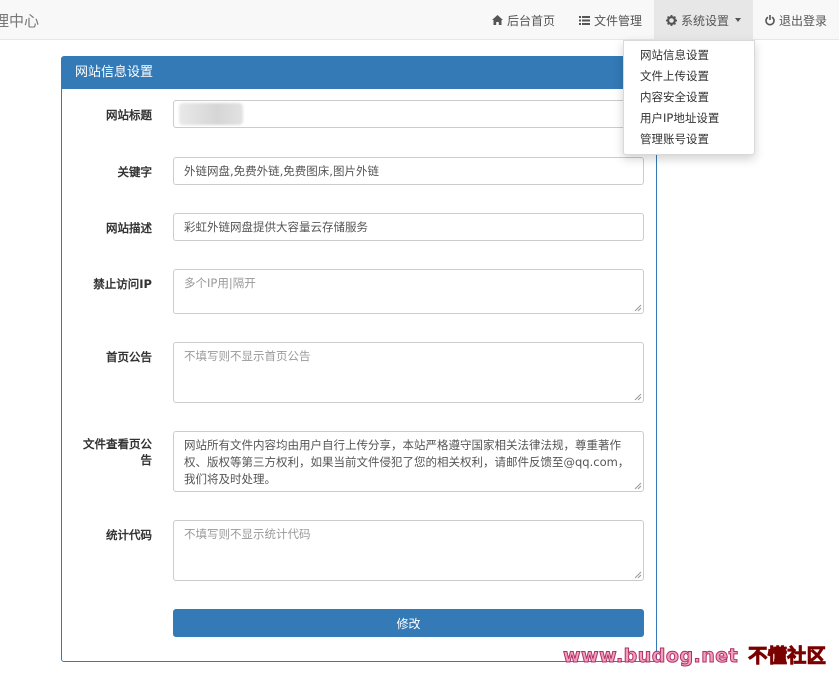  I want to click on home-icon, so click(497, 20).